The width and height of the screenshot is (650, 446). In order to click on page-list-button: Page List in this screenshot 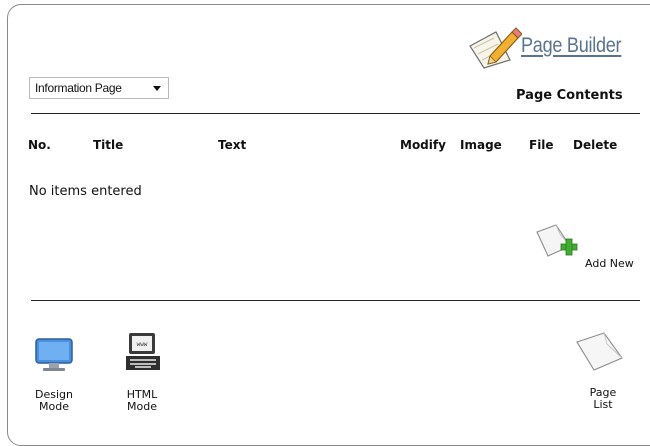, I will do `click(603, 399)`.